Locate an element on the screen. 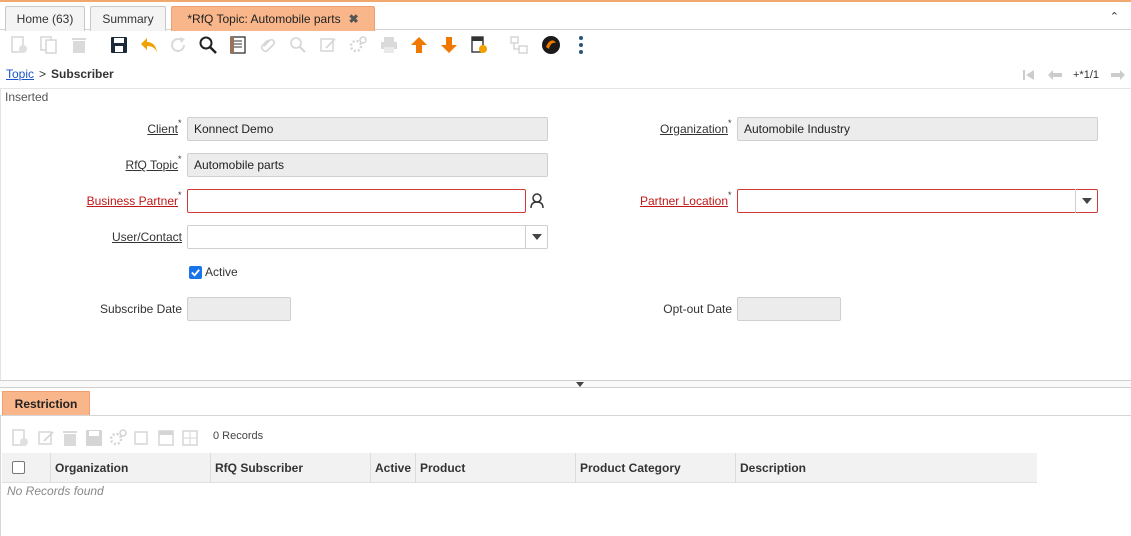 The height and width of the screenshot is (536, 1131). subscribe-date-label: Subscribe Date is located at coordinates (140, 309).